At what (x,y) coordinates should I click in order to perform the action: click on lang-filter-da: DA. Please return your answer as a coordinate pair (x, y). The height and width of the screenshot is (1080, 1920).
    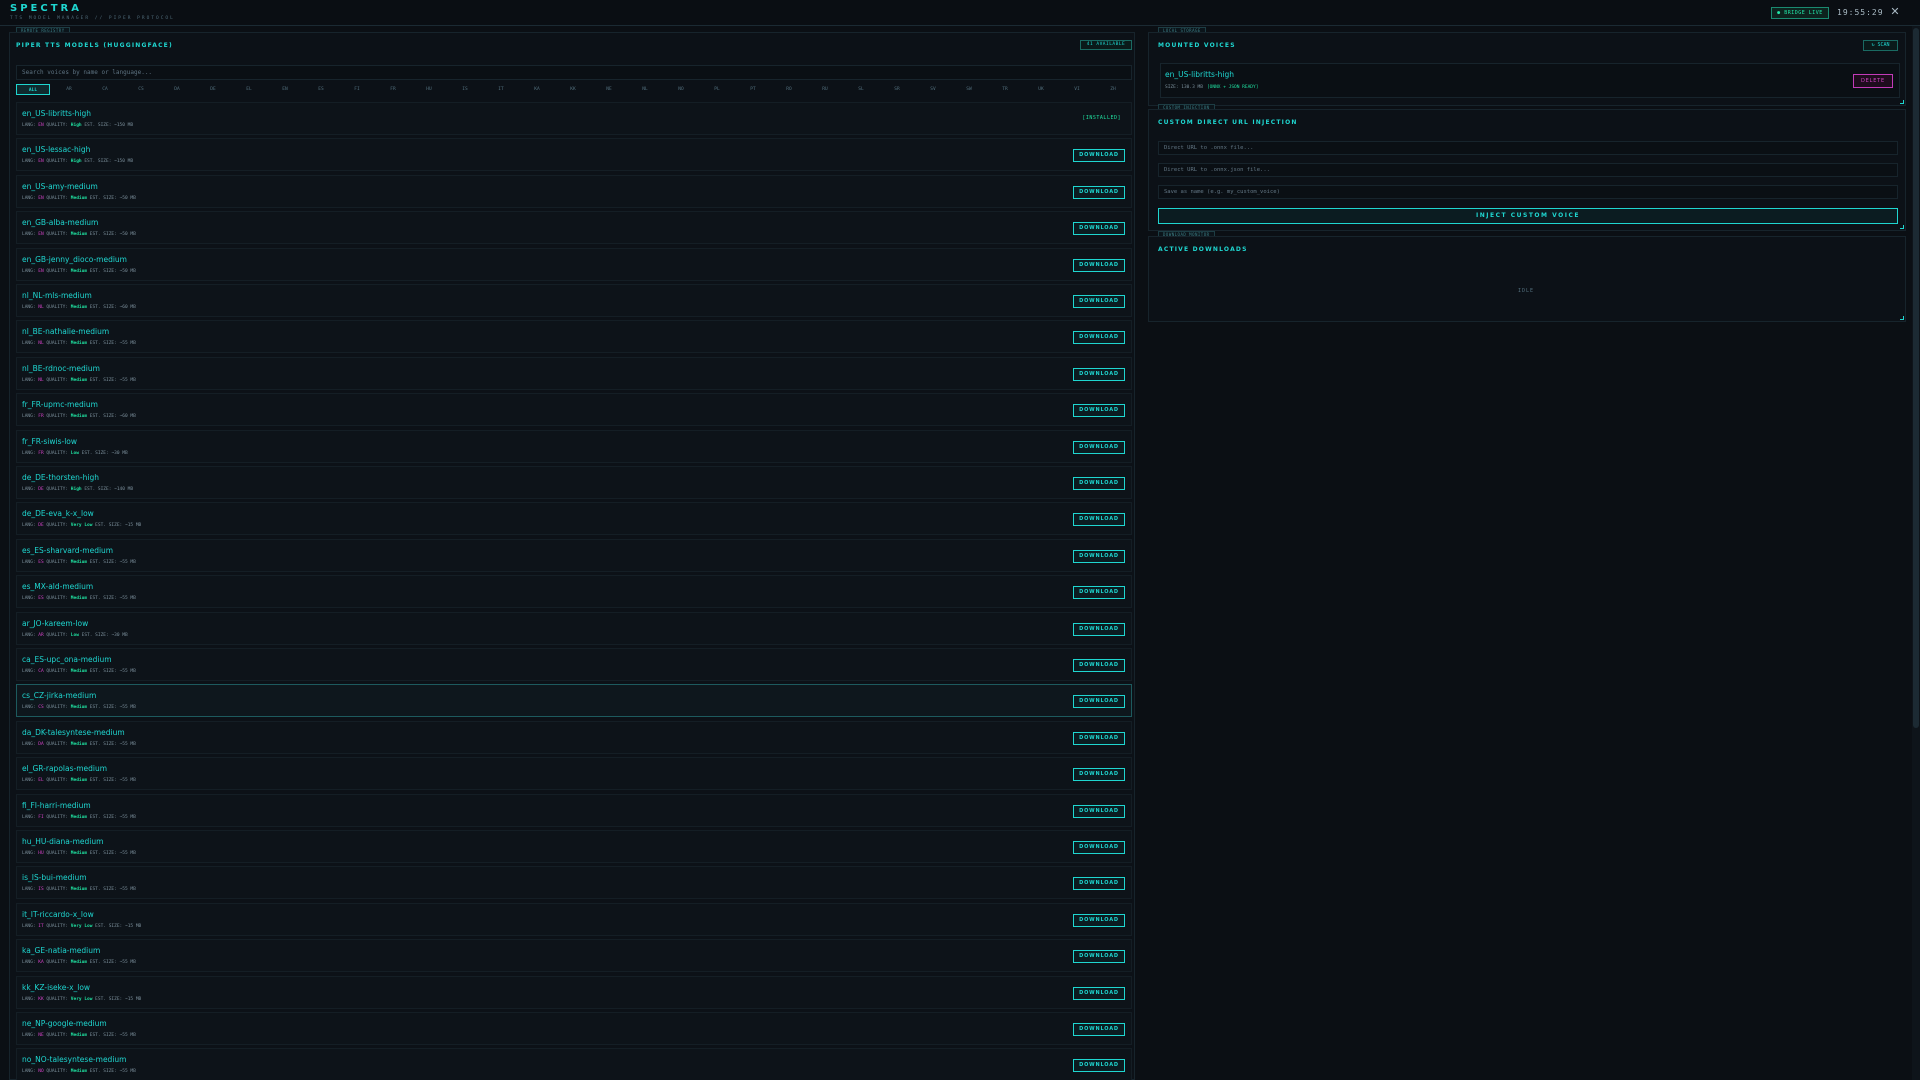
    Looking at the image, I should click on (177, 89).